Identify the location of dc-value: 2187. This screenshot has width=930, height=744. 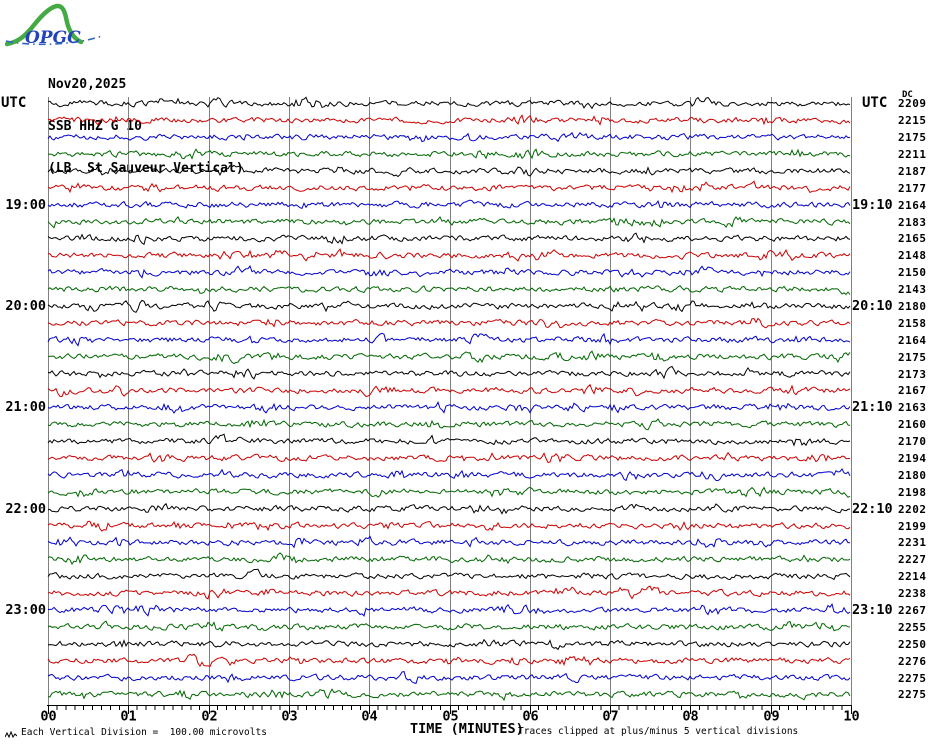
(912, 171).